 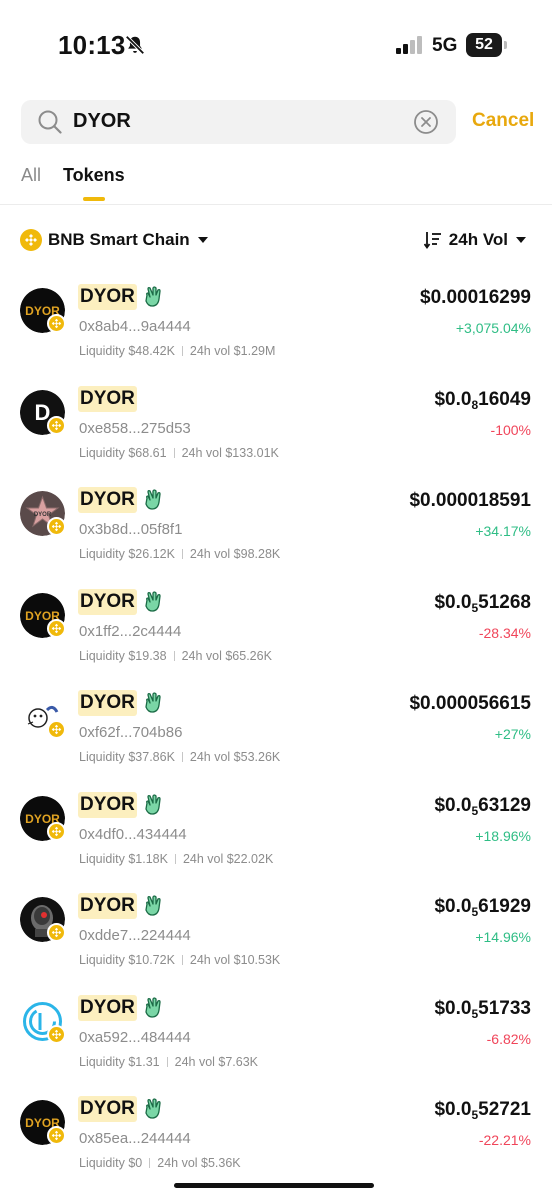 What do you see at coordinates (276, 204) in the screenshot?
I see `divider` at bounding box center [276, 204].